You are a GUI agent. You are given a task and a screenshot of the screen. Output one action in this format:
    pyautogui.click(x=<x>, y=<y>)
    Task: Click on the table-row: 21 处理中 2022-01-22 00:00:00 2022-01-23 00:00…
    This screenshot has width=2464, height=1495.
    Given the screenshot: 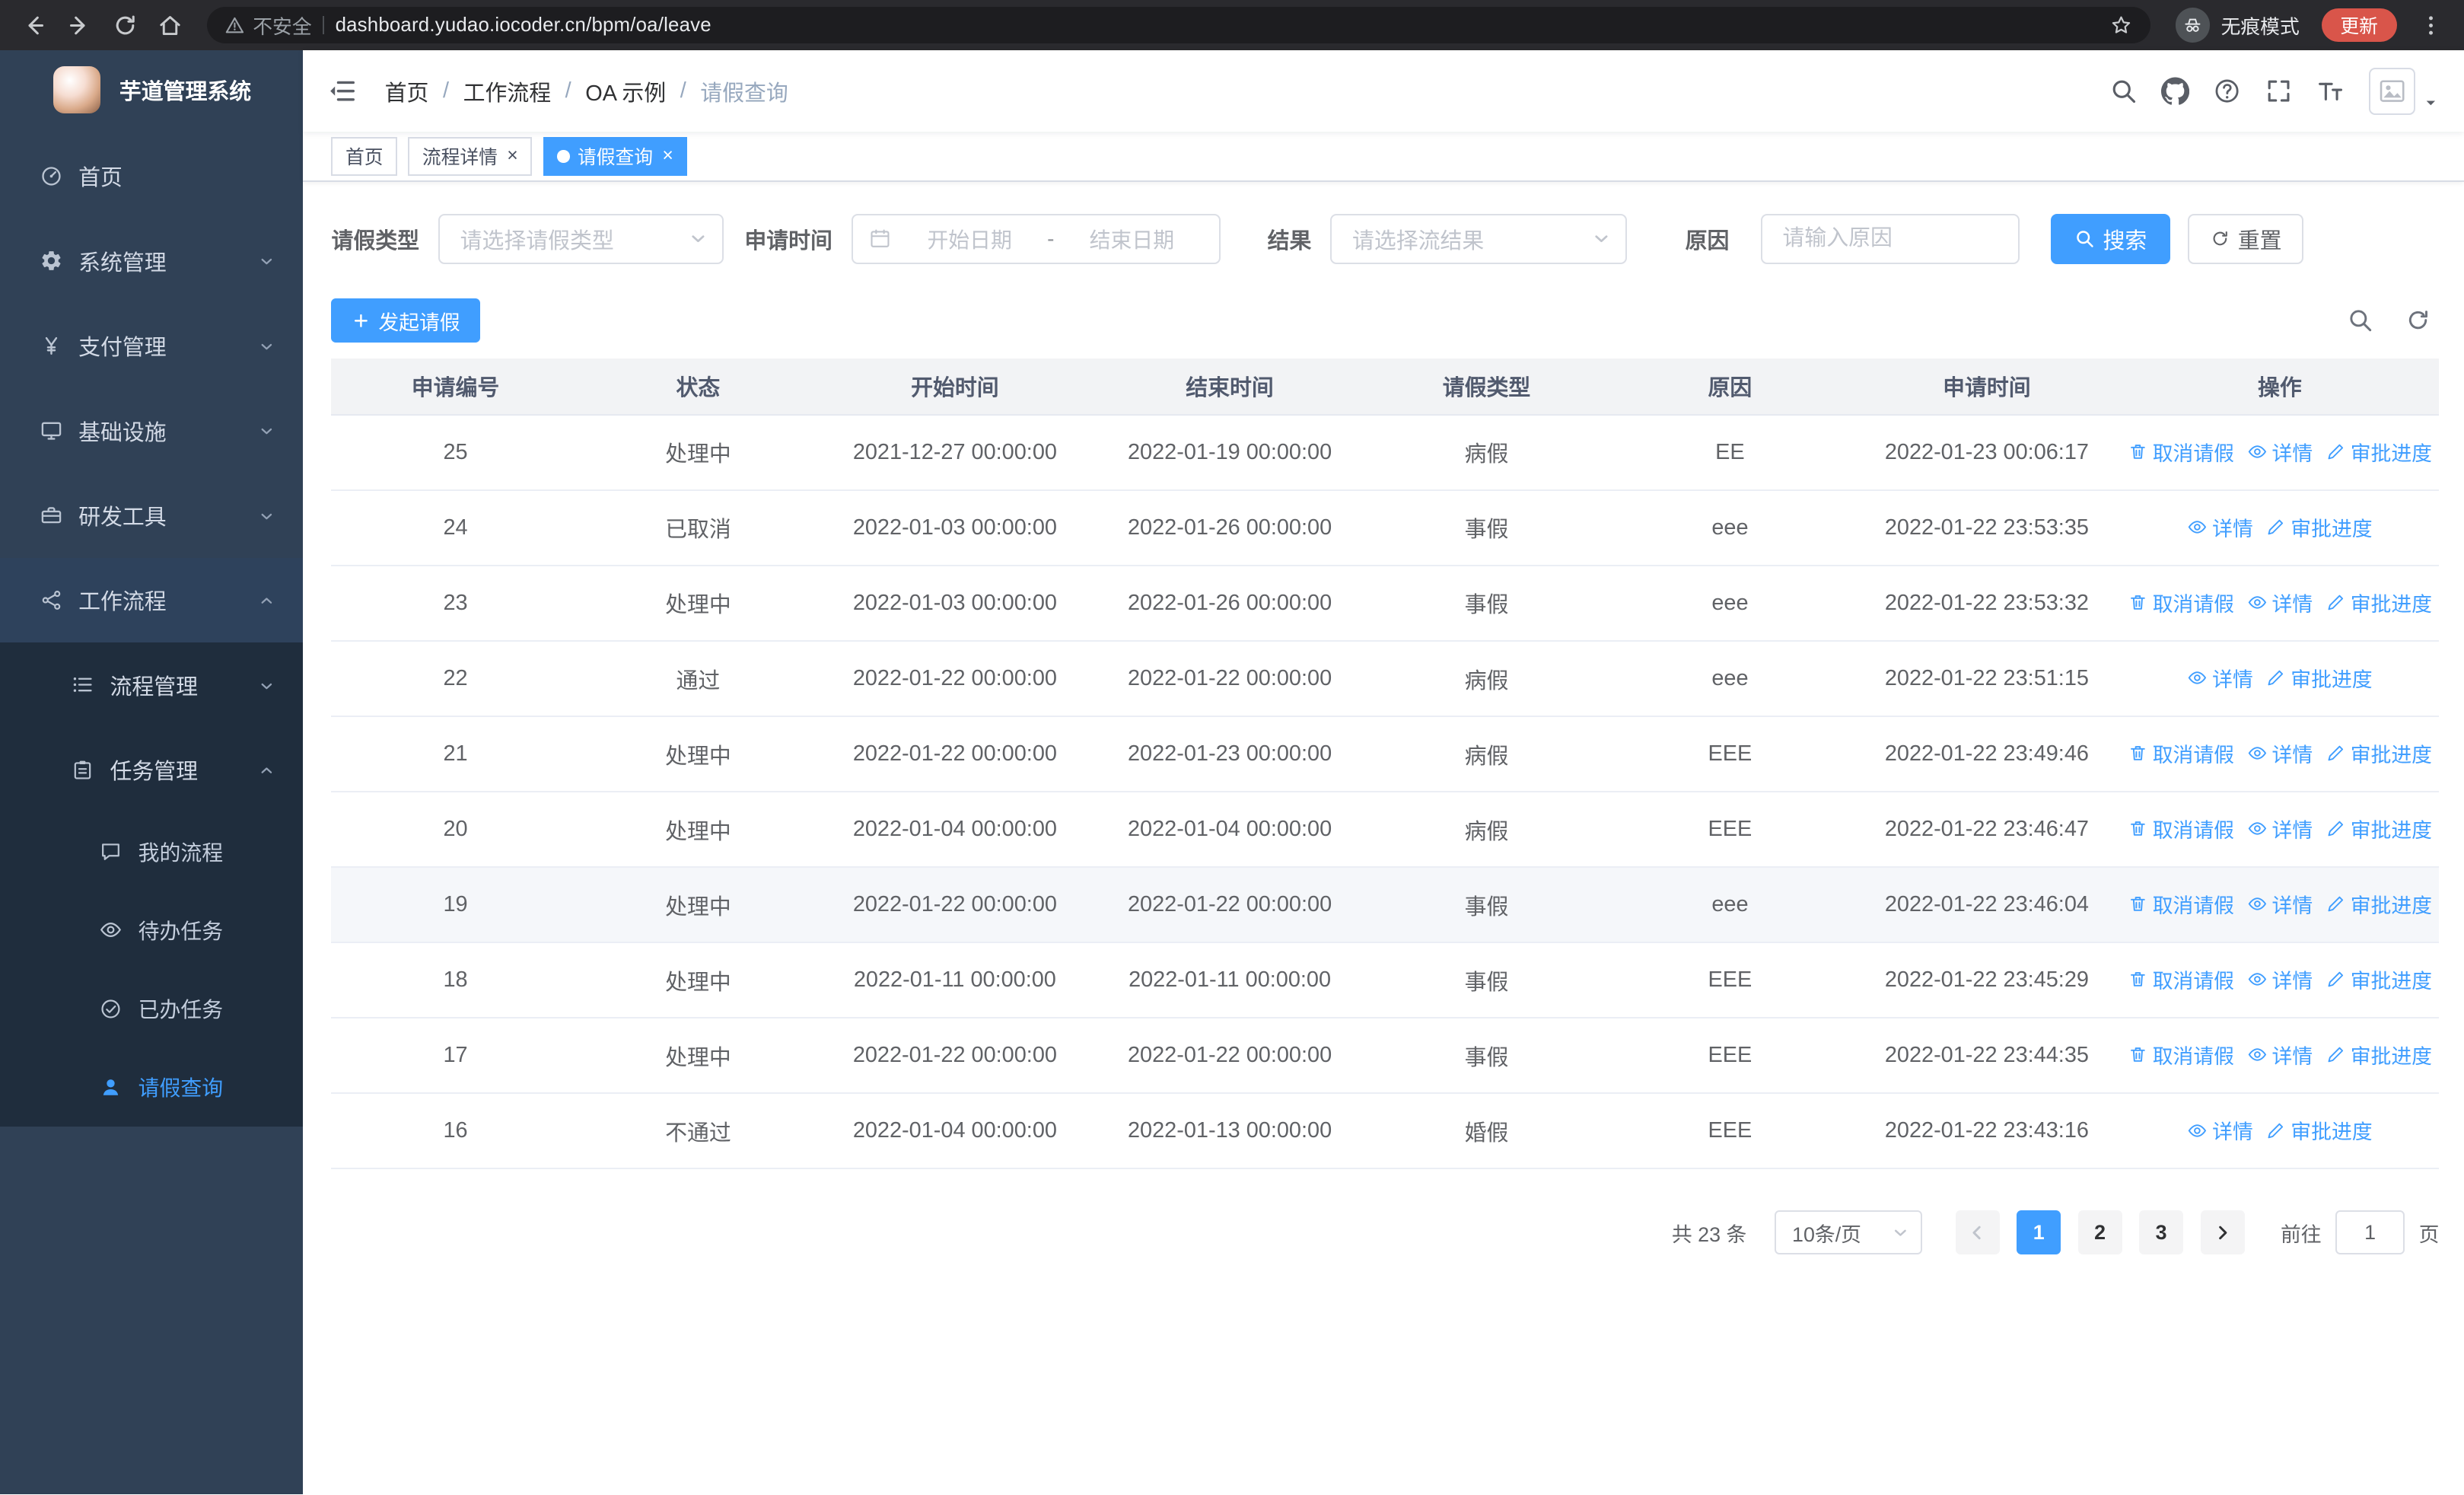 What is the action you would take?
    pyautogui.click(x=1385, y=754)
    